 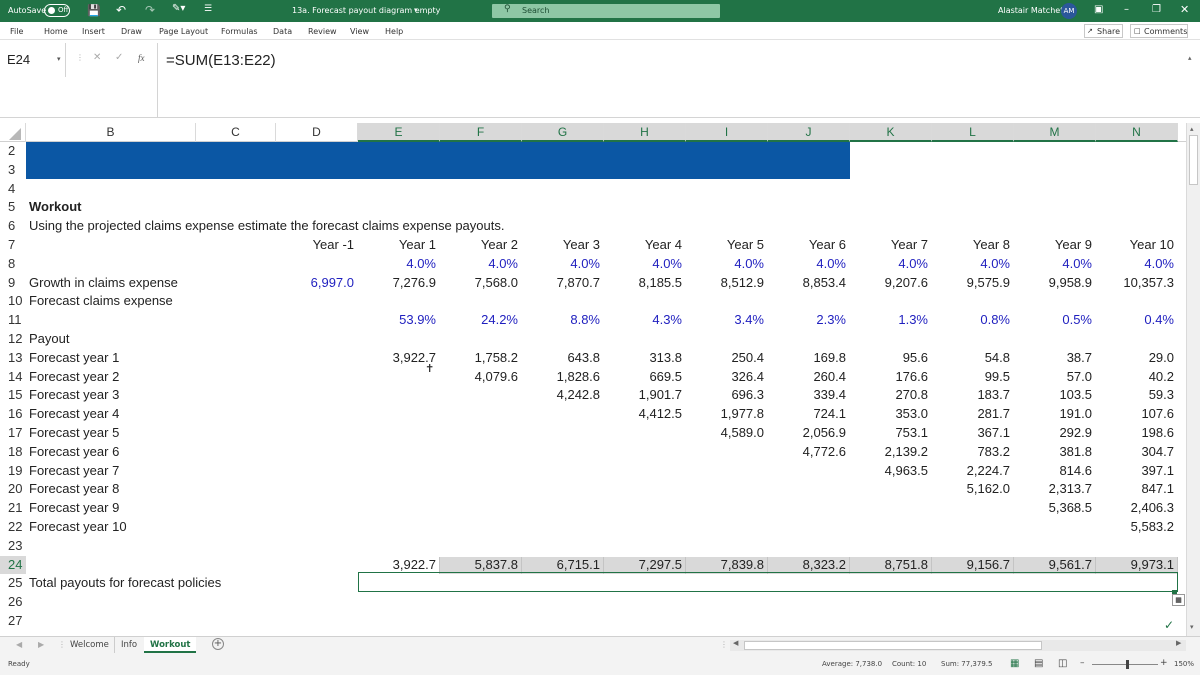 What do you see at coordinates (909, 664) in the screenshot?
I see `status-count: Count: 10` at bounding box center [909, 664].